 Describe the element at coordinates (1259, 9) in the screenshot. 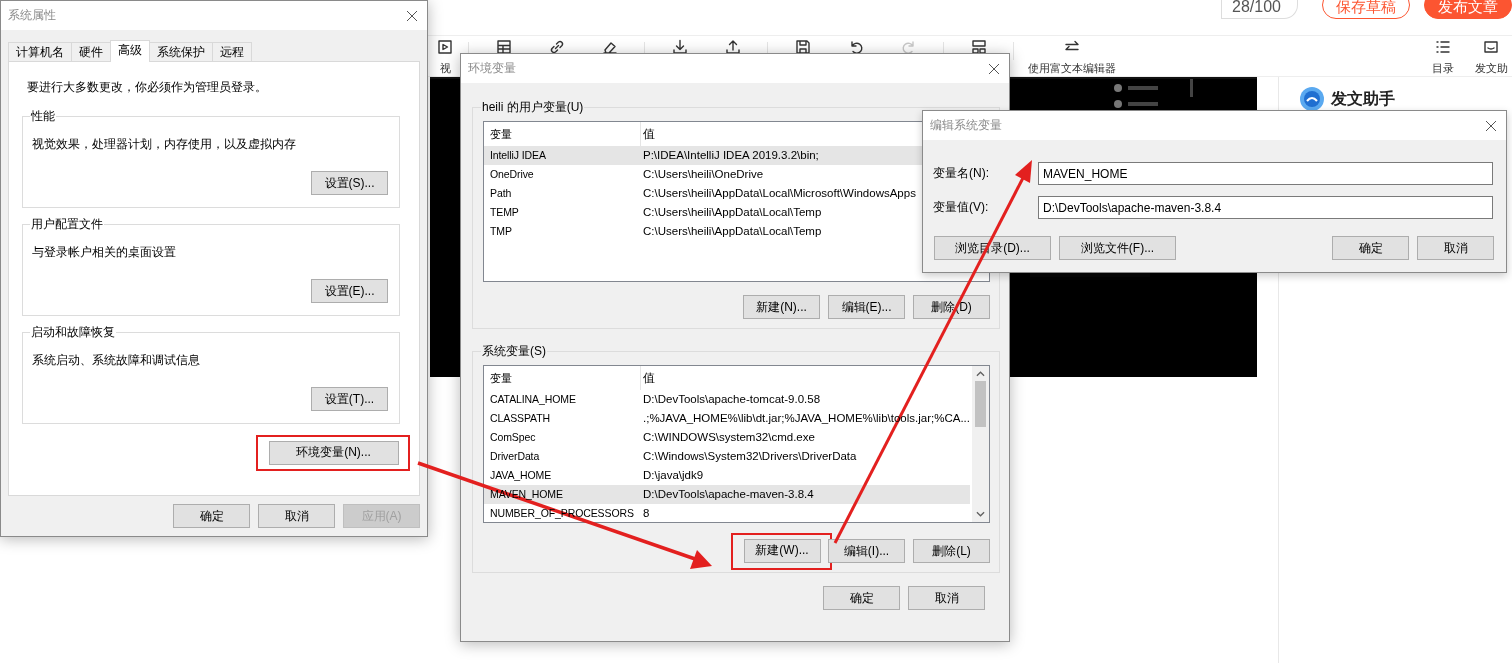

I see `word-count: 28/100` at that location.